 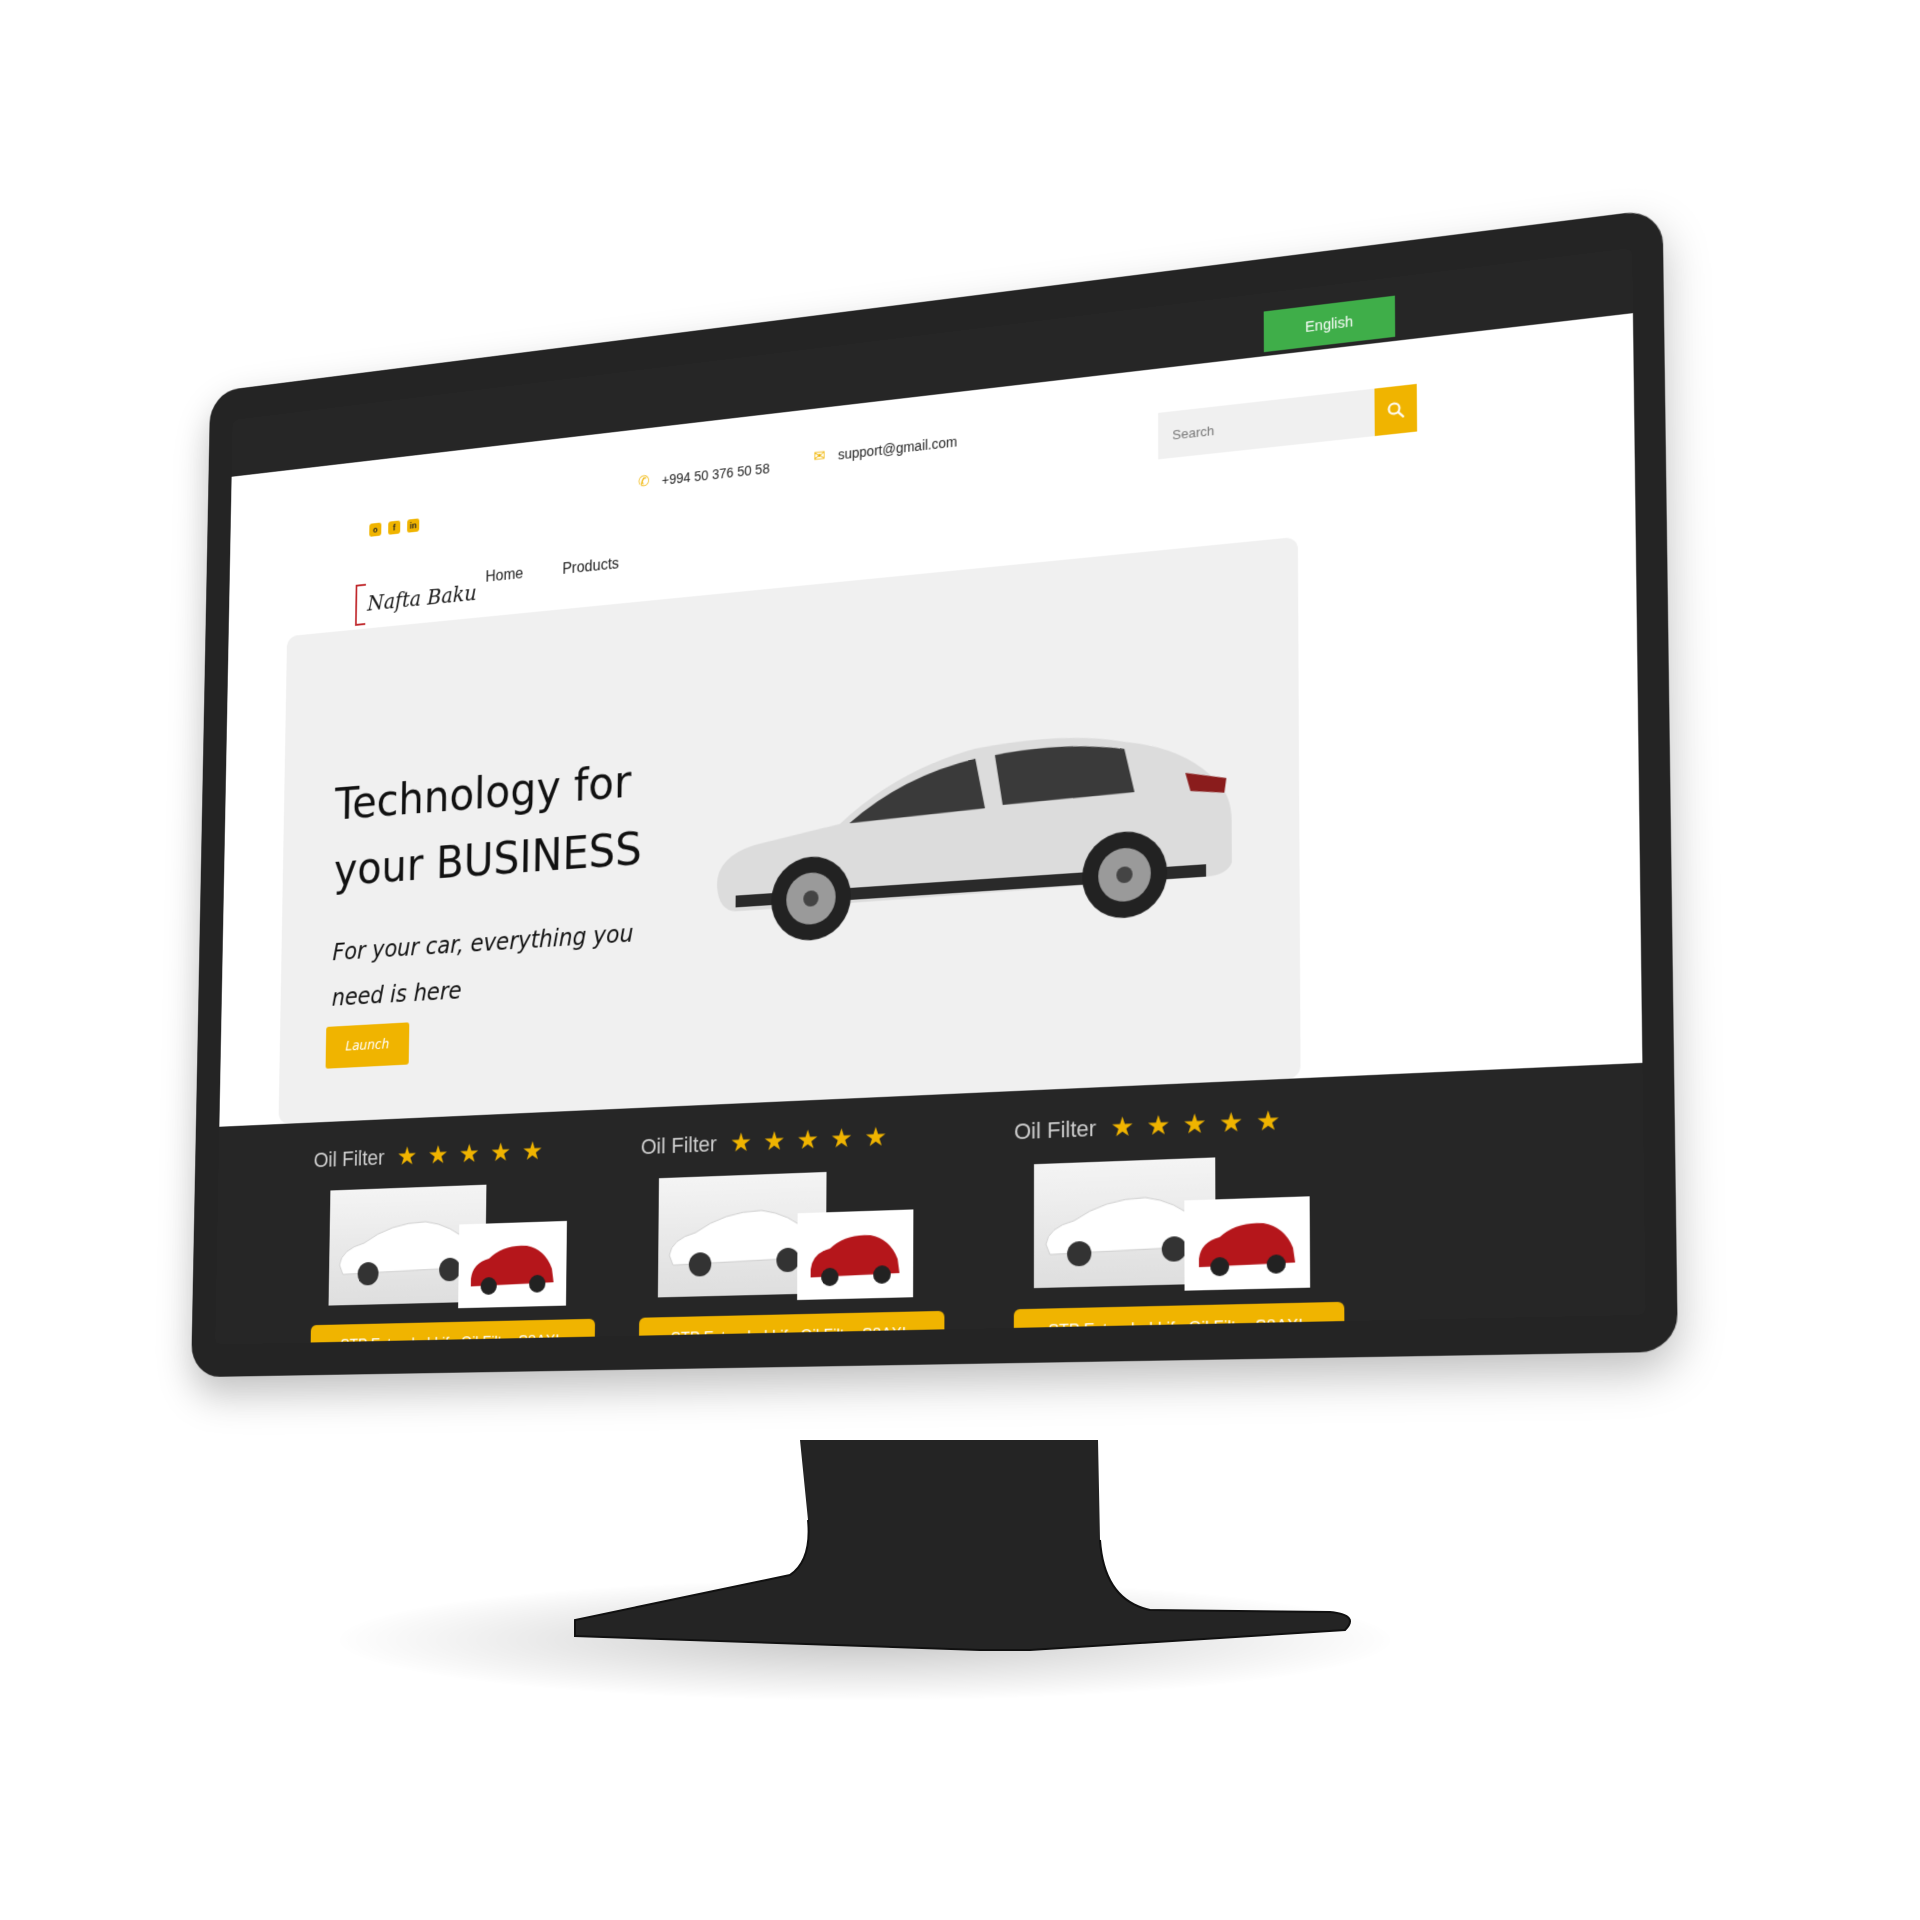 I want to click on email-contact: ✉ support@gmail.com, so click(x=885, y=450).